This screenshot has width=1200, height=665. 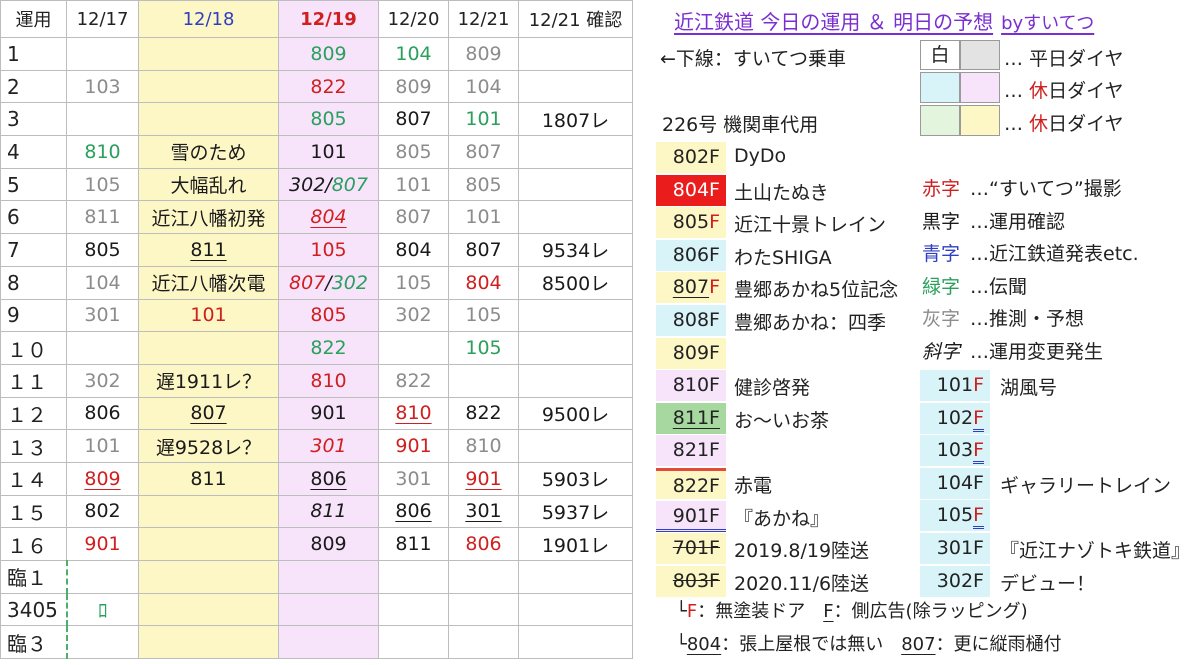 What do you see at coordinates (781, 192) in the screenshot?
I see `car-description: 土山たぬき` at bounding box center [781, 192].